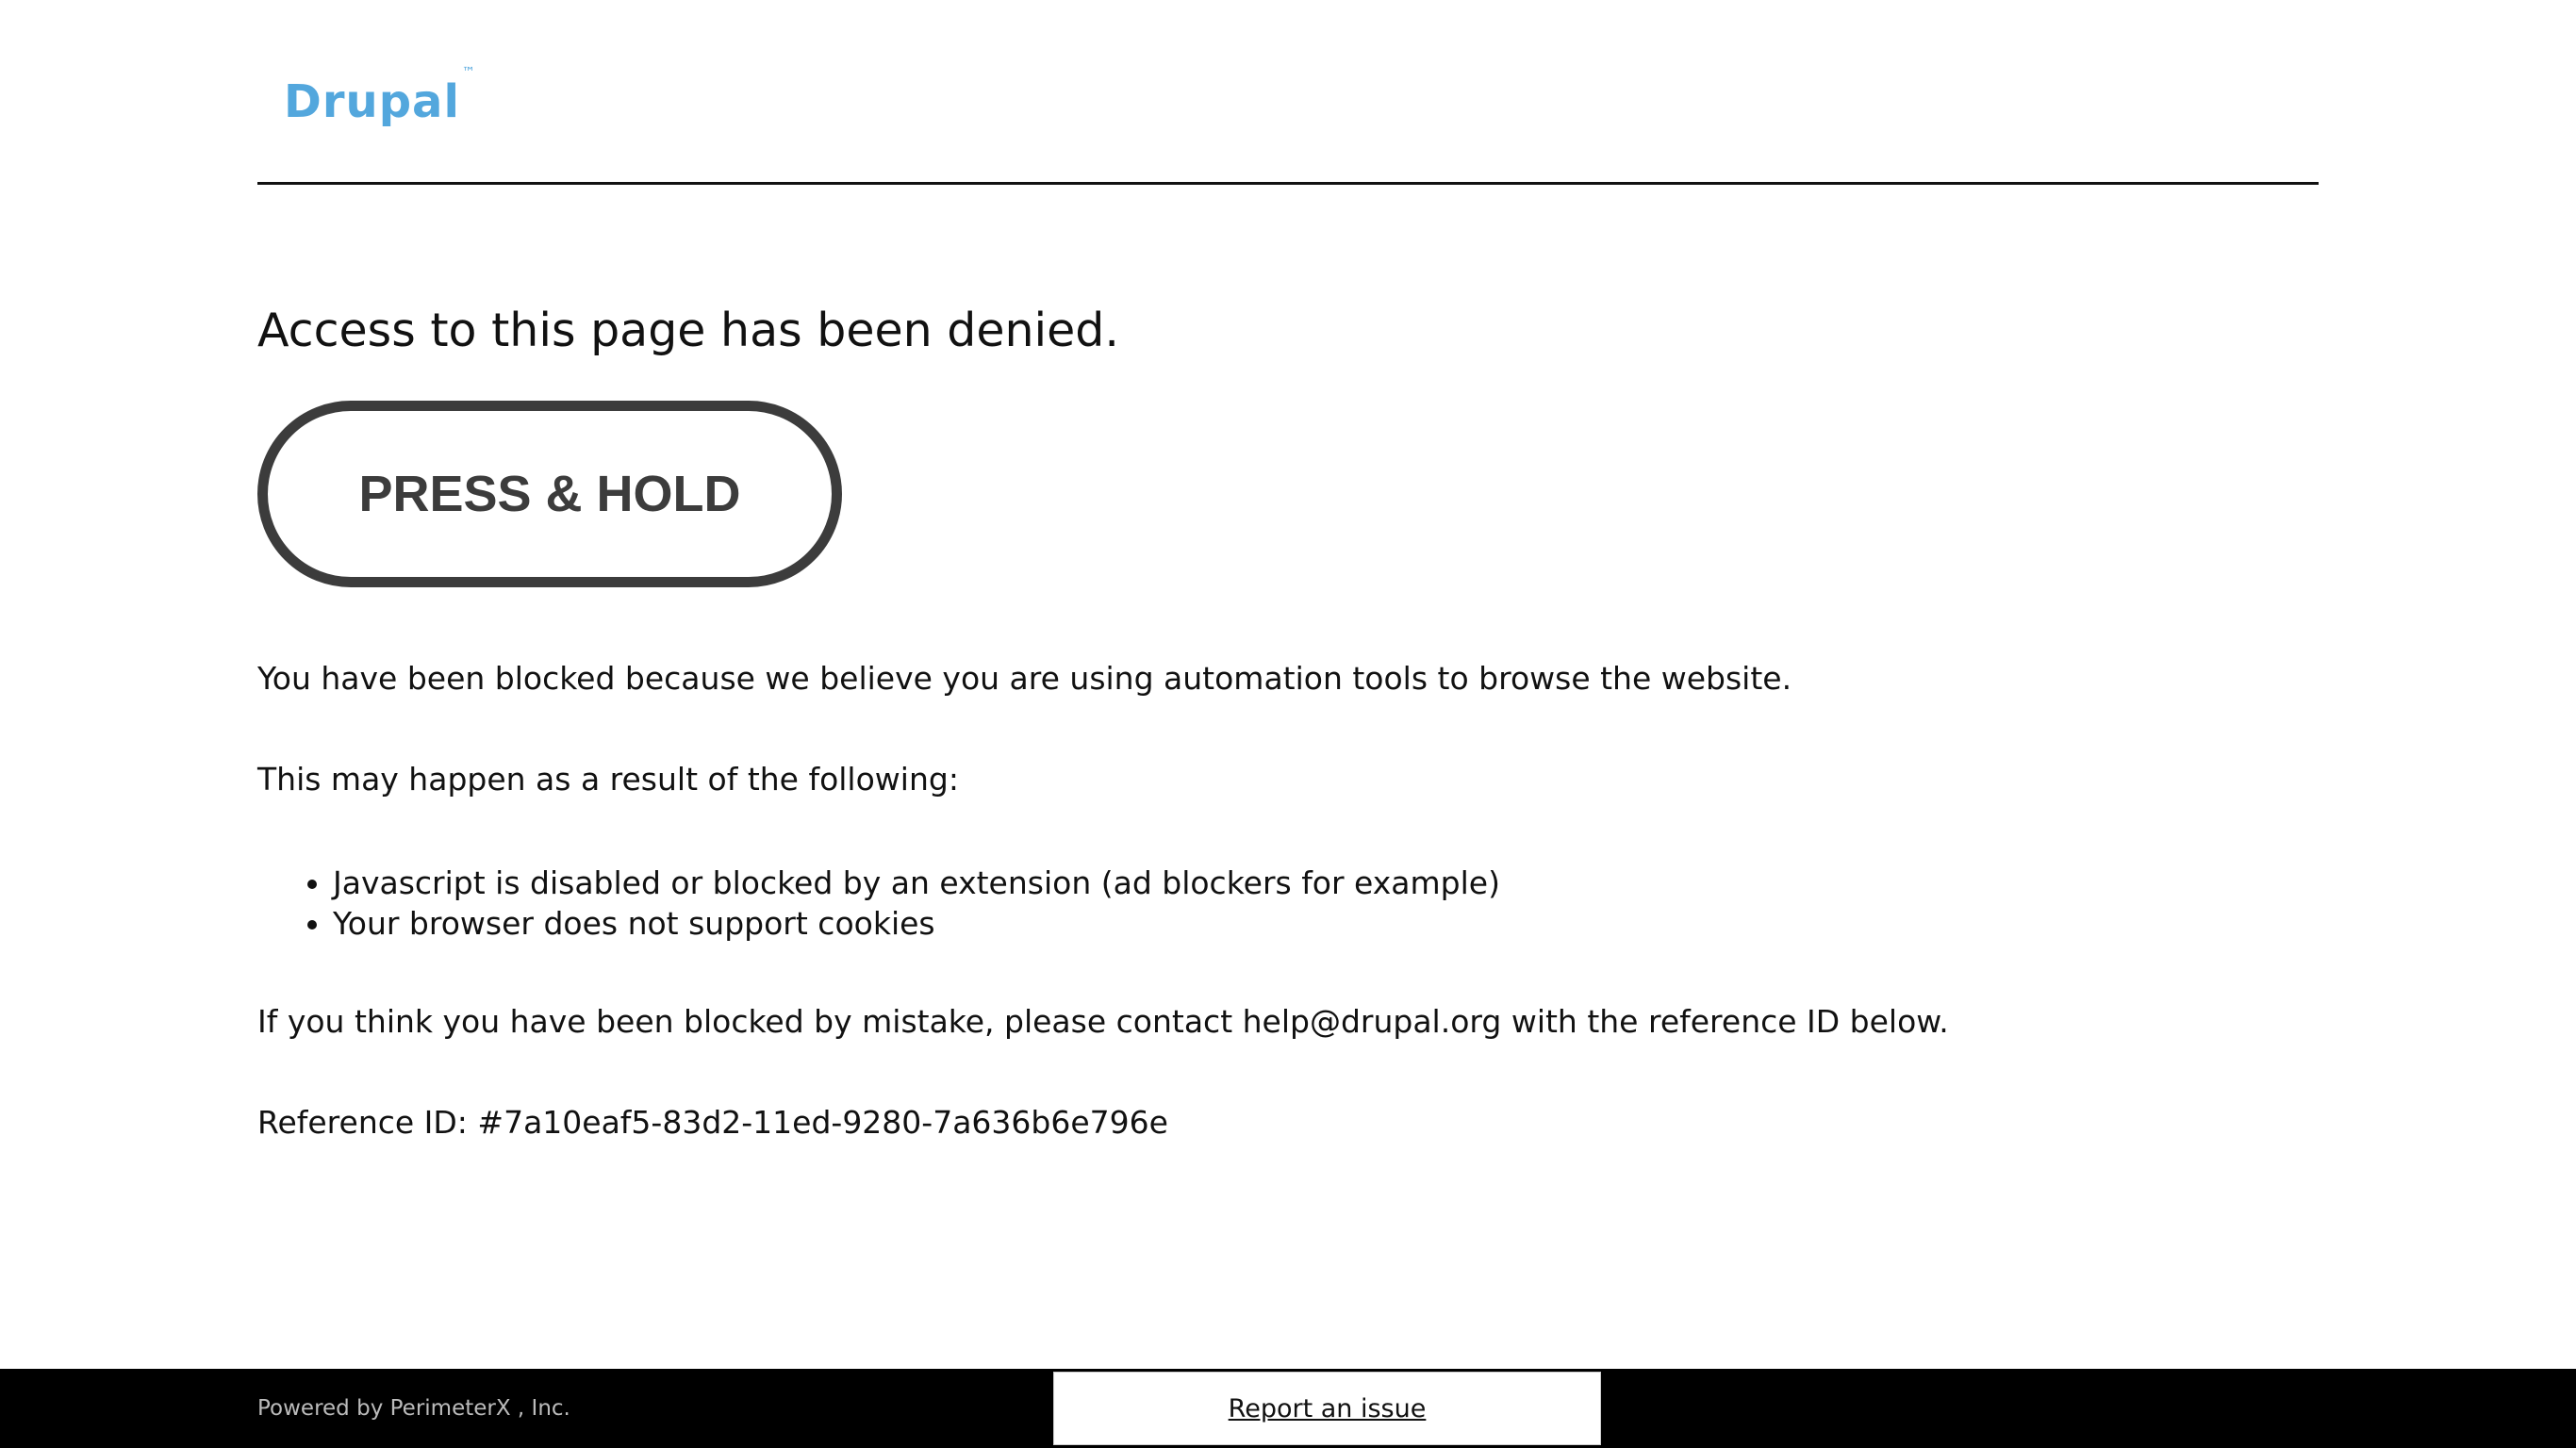  I want to click on report-issue-link: Report an issue, so click(1328, 1408).